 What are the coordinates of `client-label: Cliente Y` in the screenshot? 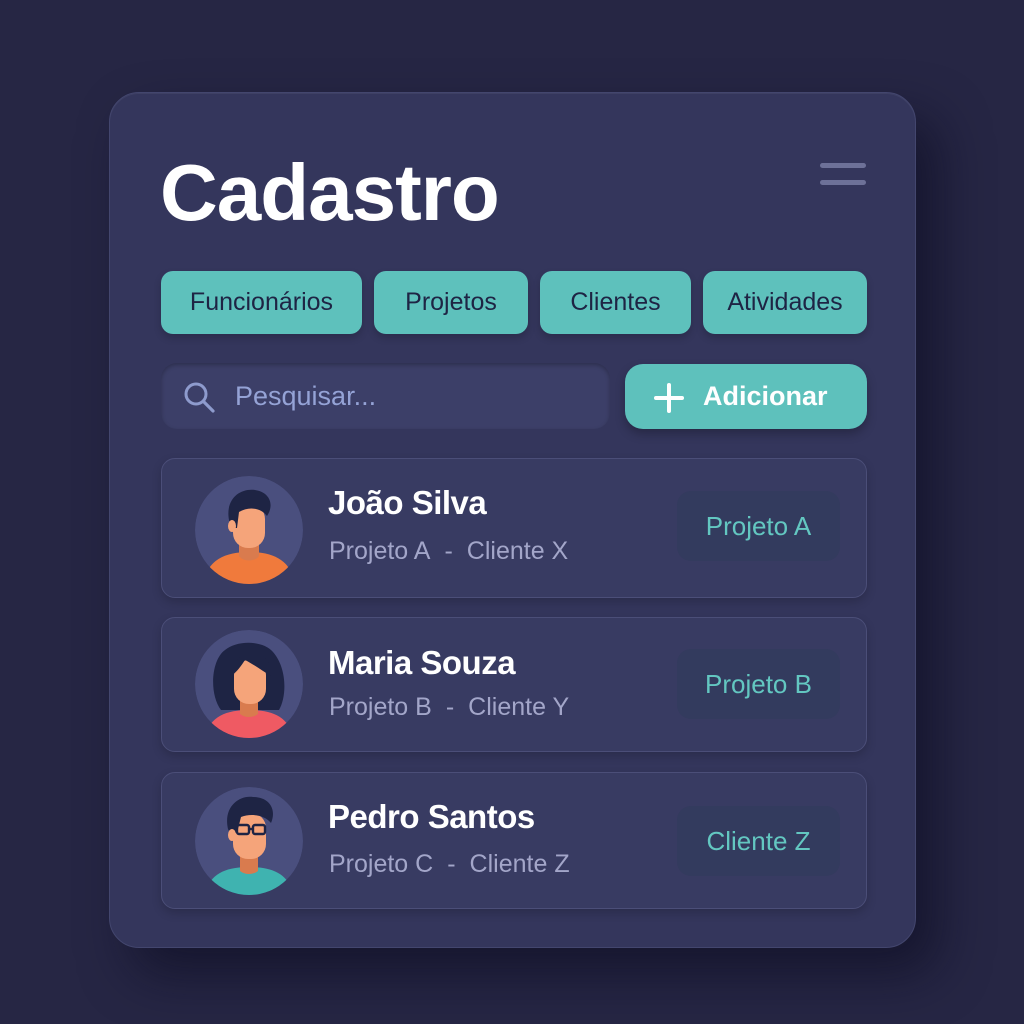 It's located at (519, 707).